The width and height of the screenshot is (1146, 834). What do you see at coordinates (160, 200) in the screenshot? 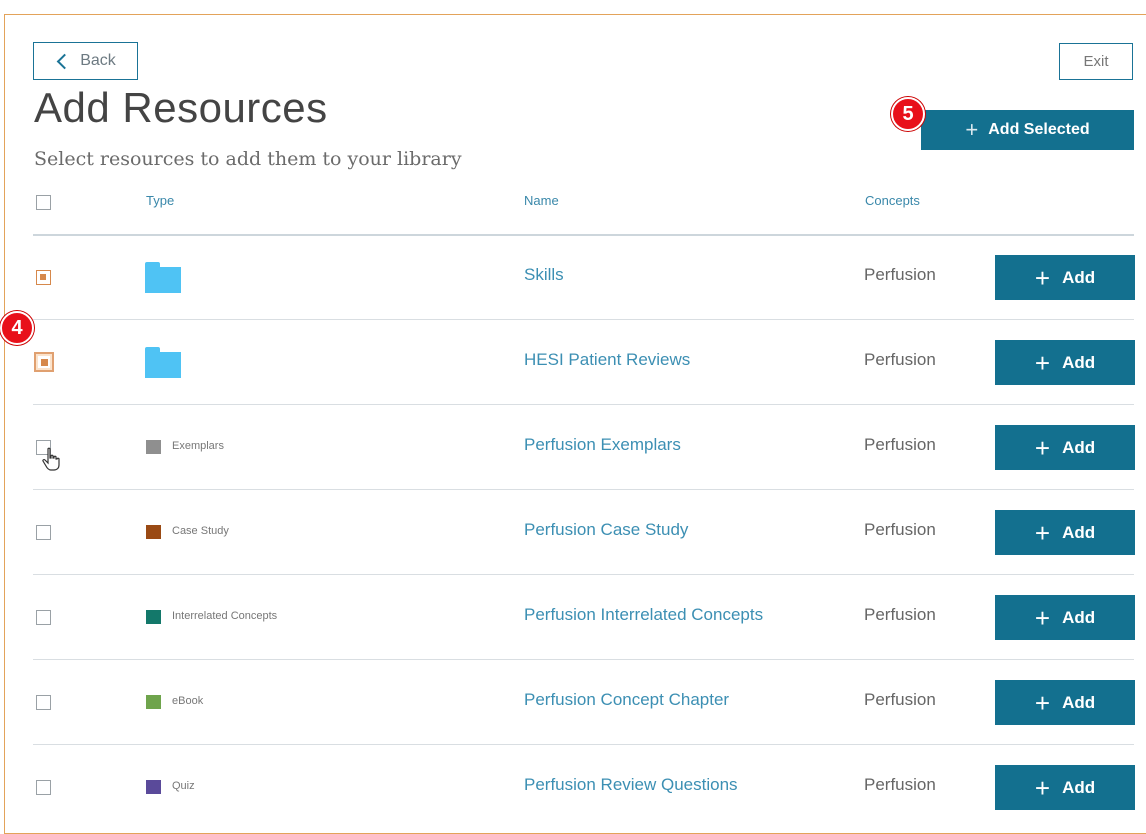
I see `column-header-type: Type` at bounding box center [160, 200].